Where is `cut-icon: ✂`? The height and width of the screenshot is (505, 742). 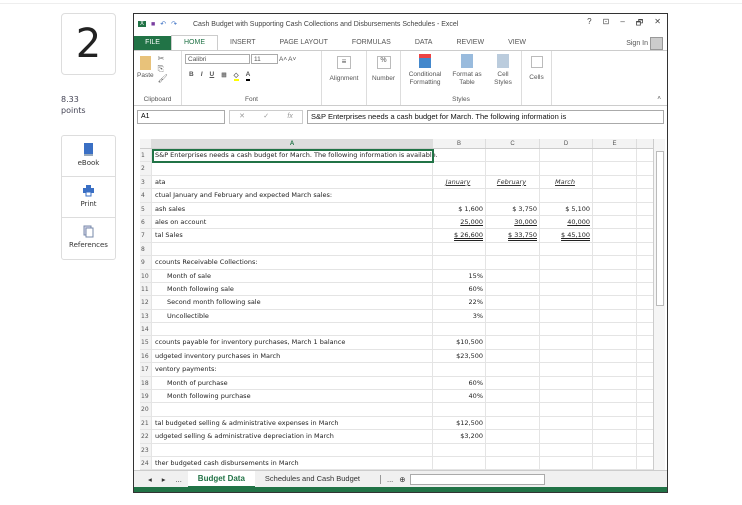
cut-icon: ✂ is located at coordinates (163, 59).